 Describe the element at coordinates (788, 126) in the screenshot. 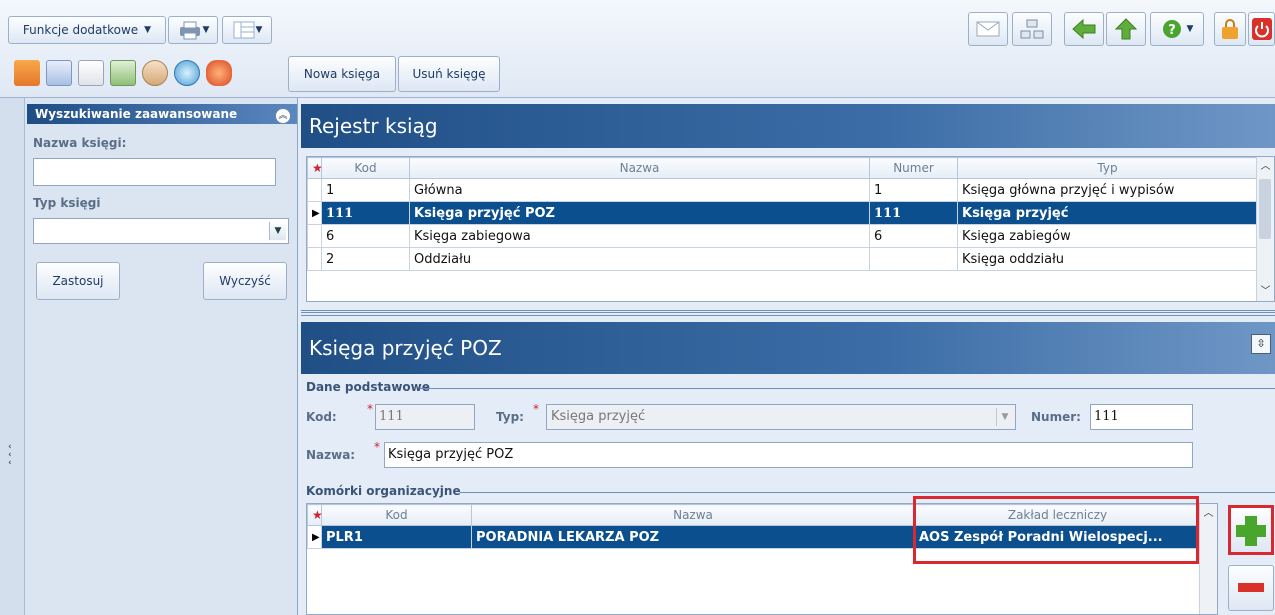

I see `register-header: Rejestr ksiąg` at that location.